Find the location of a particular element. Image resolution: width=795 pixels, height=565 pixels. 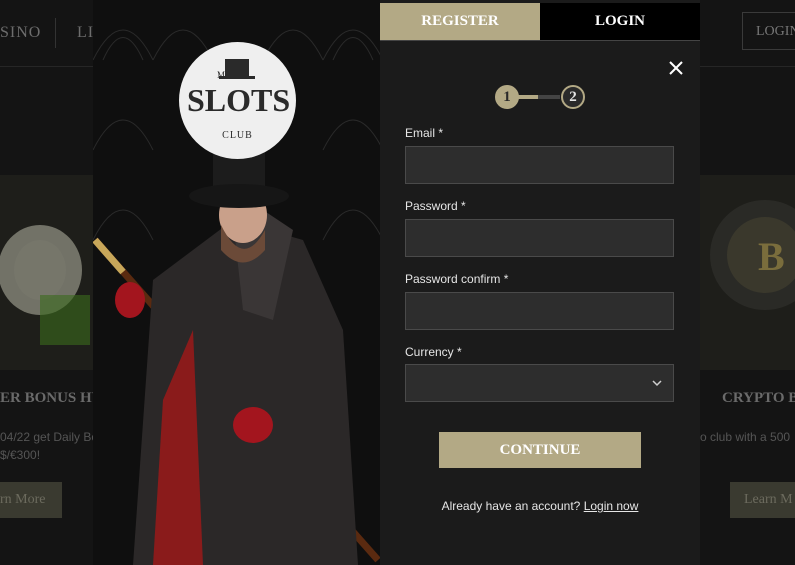

continue-button: CONTINUE is located at coordinates (540, 450).